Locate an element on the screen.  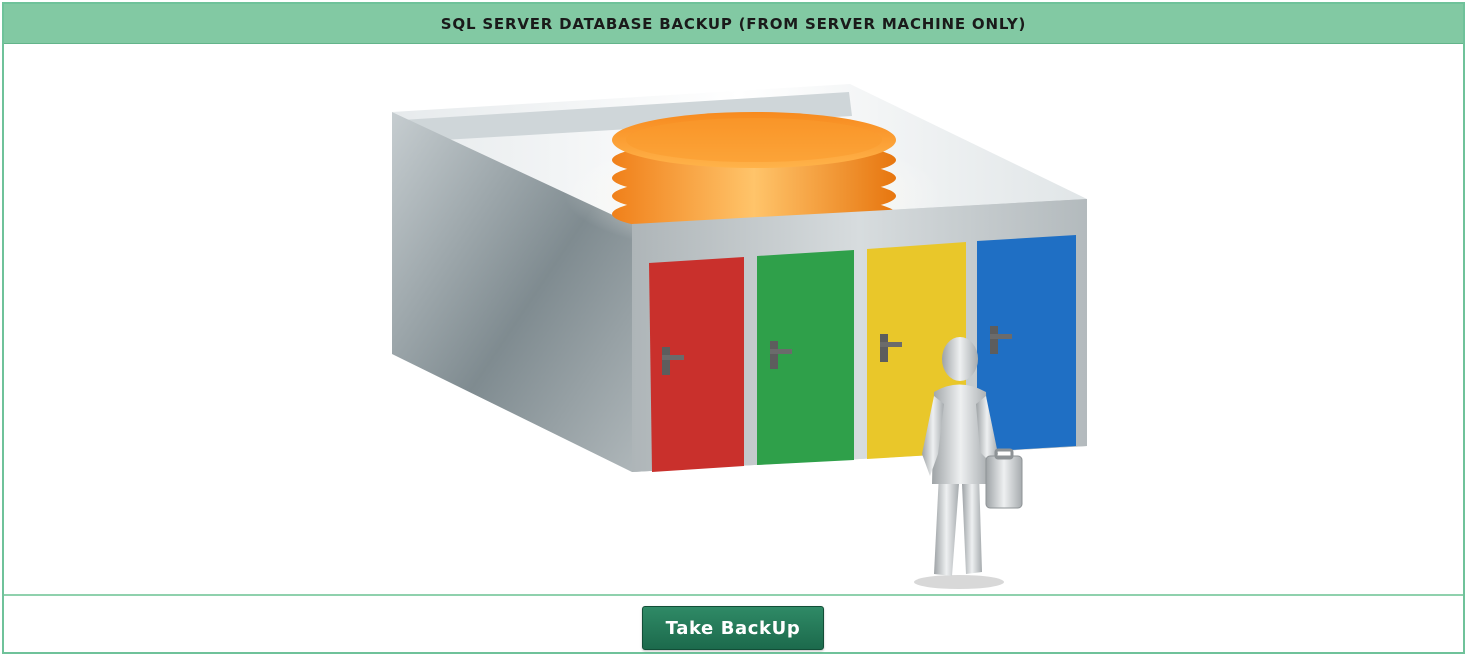
take-backup-button: Take BackUp is located at coordinates (733, 628).